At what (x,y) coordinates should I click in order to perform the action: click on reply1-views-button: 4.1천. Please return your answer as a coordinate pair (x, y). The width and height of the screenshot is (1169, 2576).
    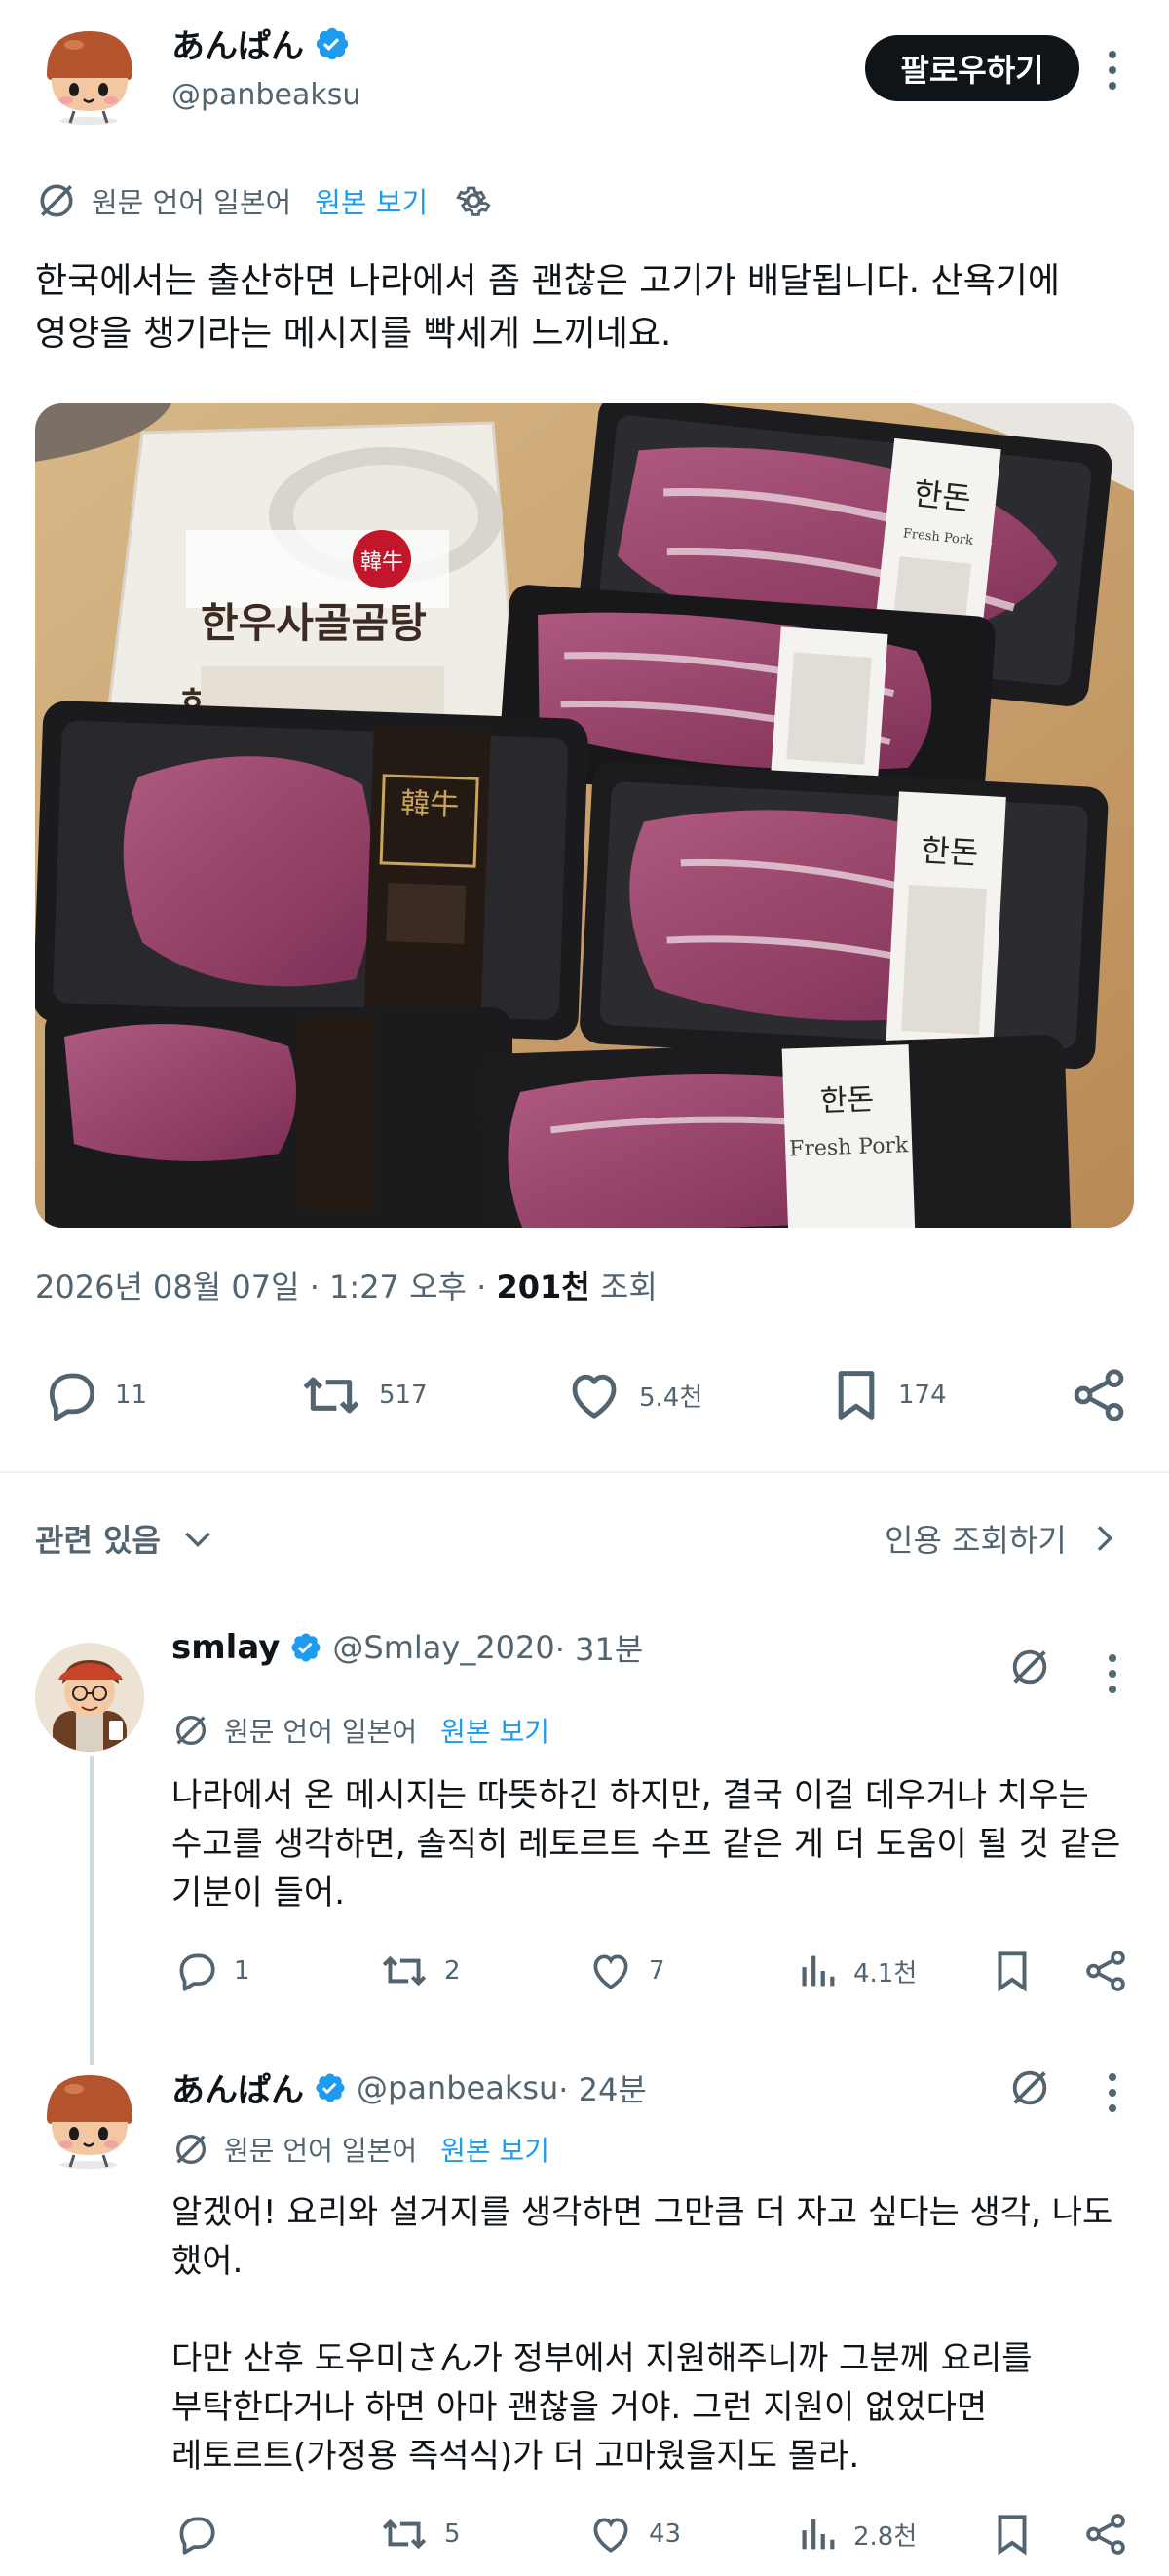
    Looking at the image, I should click on (856, 1971).